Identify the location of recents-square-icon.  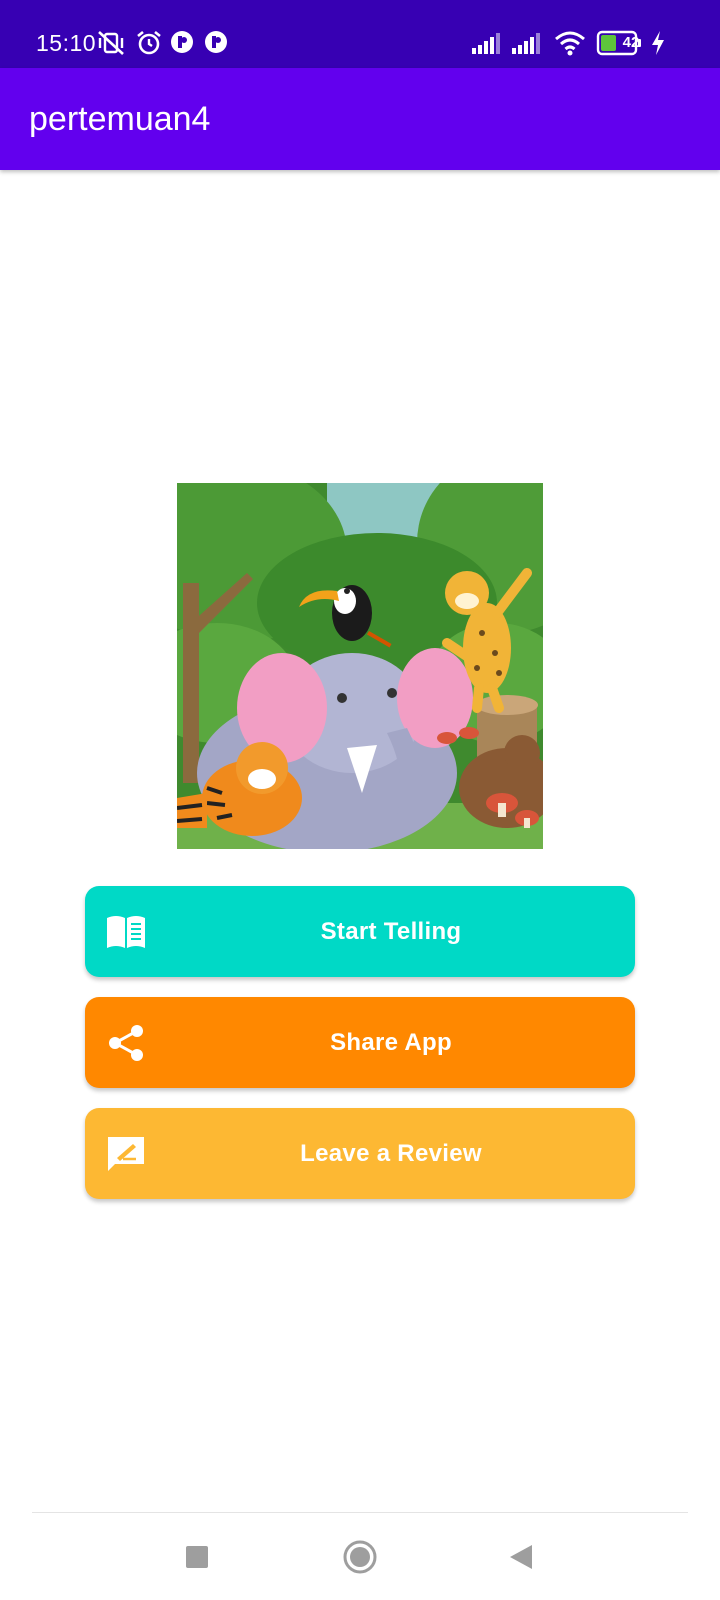
(197, 1557).